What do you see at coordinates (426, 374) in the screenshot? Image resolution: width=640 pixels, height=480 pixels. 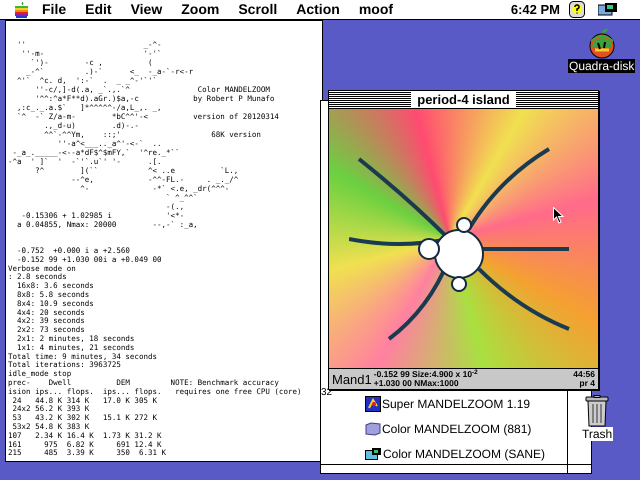 I see `coordinates-text: -0.152 99 Size:4.900 x 10$^{-2}$` at bounding box center [426, 374].